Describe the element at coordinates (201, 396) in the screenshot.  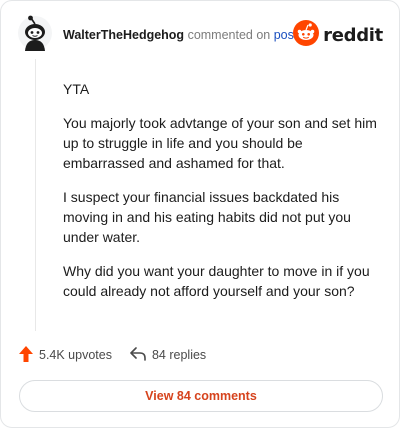
I see `view-comments-button: View 84 comments` at that location.